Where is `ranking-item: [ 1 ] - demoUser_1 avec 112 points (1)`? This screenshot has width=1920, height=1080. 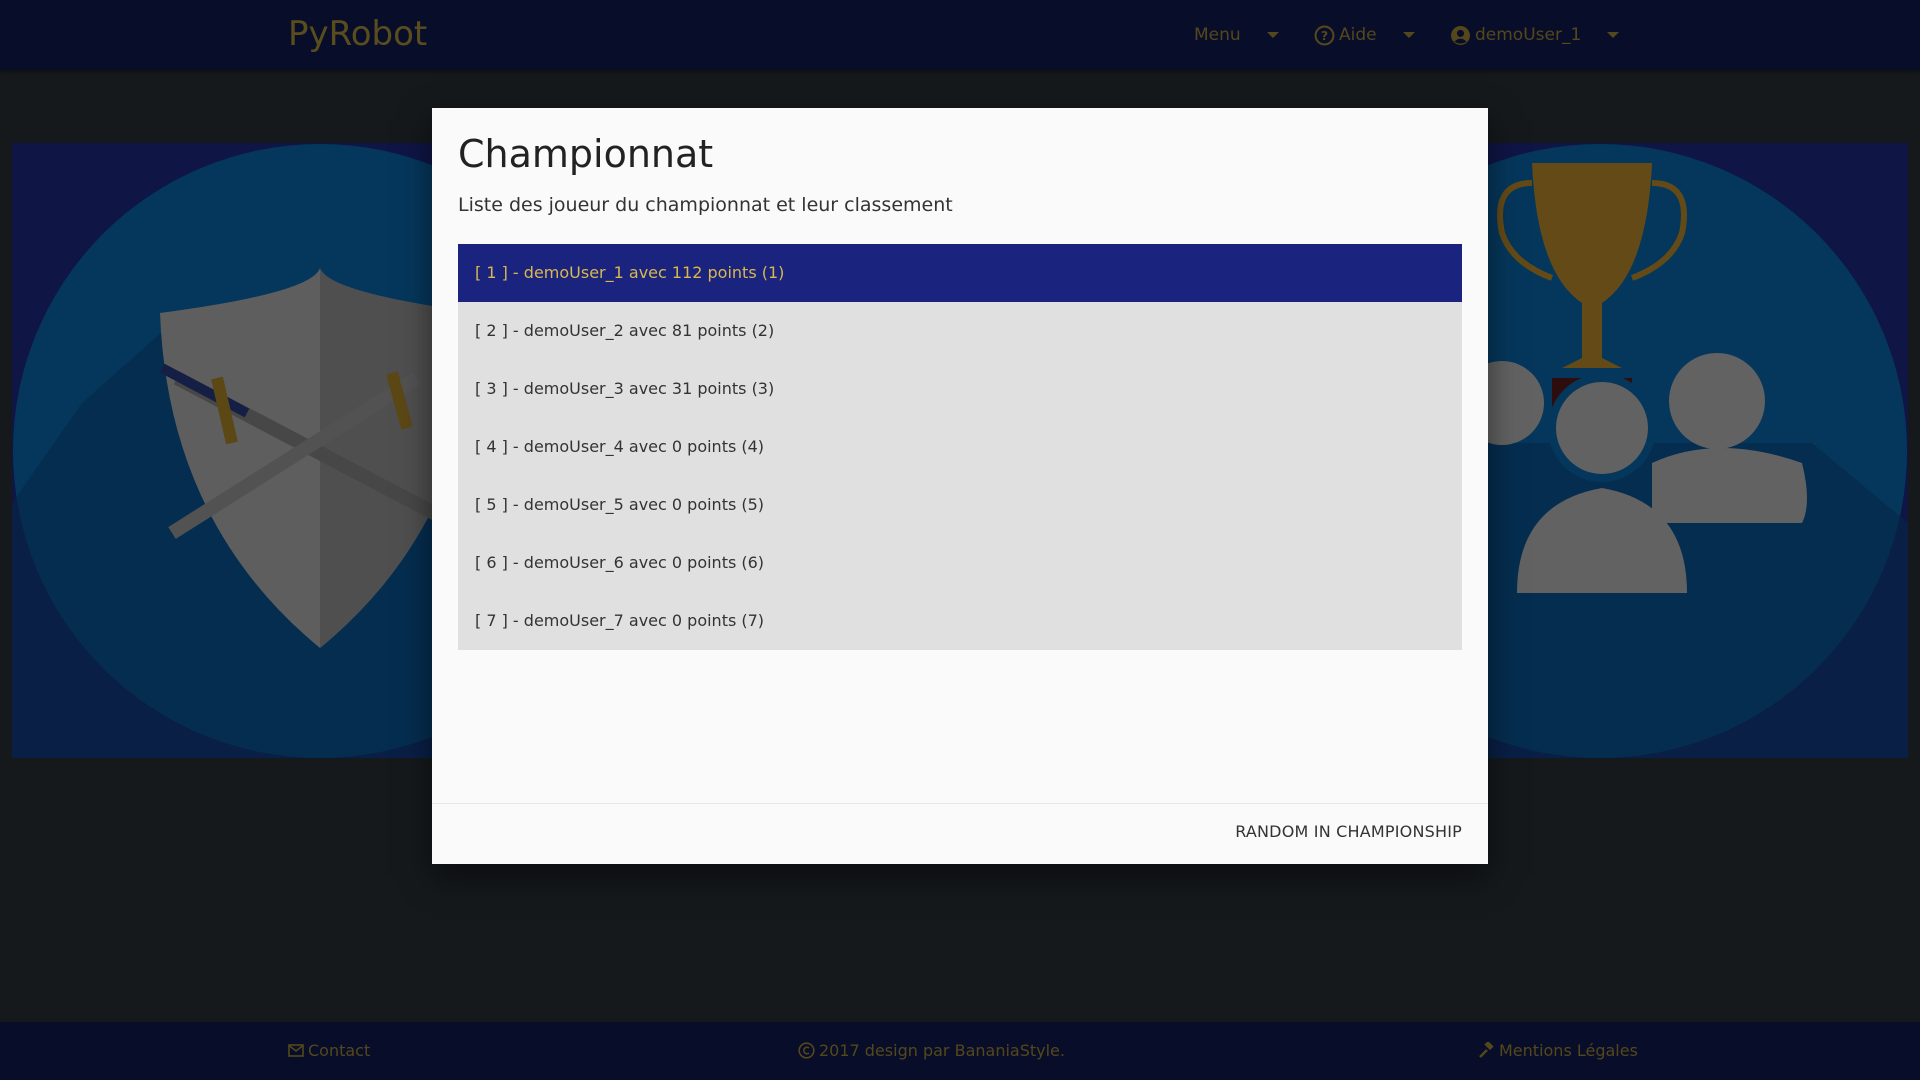 ranking-item: [ 1 ] - demoUser_1 avec 112 points (1) is located at coordinates (960, 273).